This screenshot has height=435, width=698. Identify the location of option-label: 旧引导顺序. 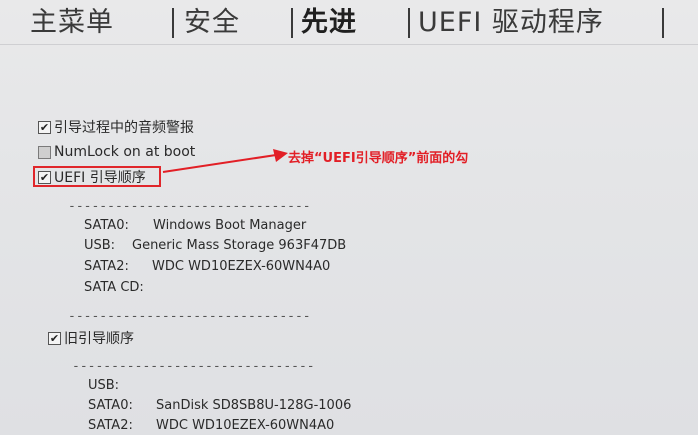
(99, 339).